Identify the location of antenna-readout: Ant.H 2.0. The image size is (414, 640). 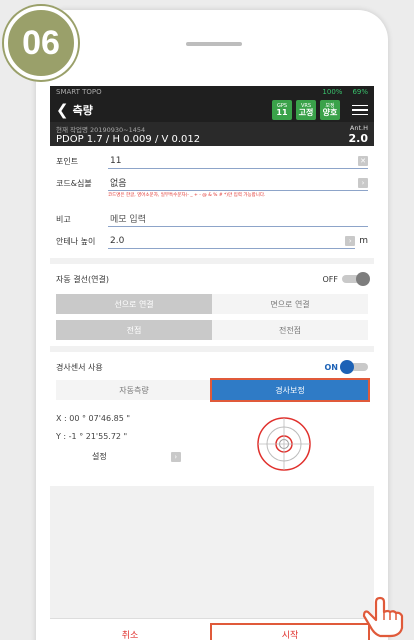
(358, 134).